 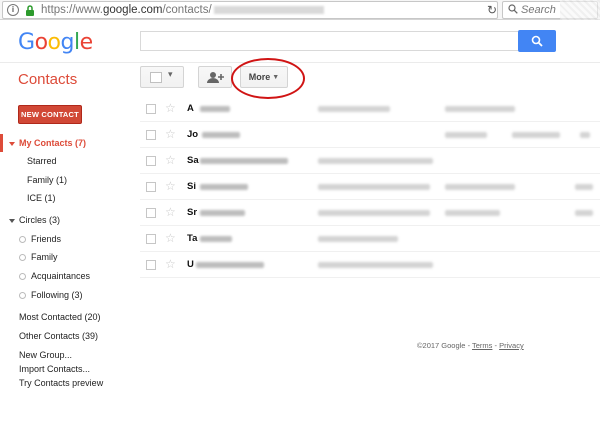 I want to click on table-row: ☆ Sr, so click(x=370, y=213).